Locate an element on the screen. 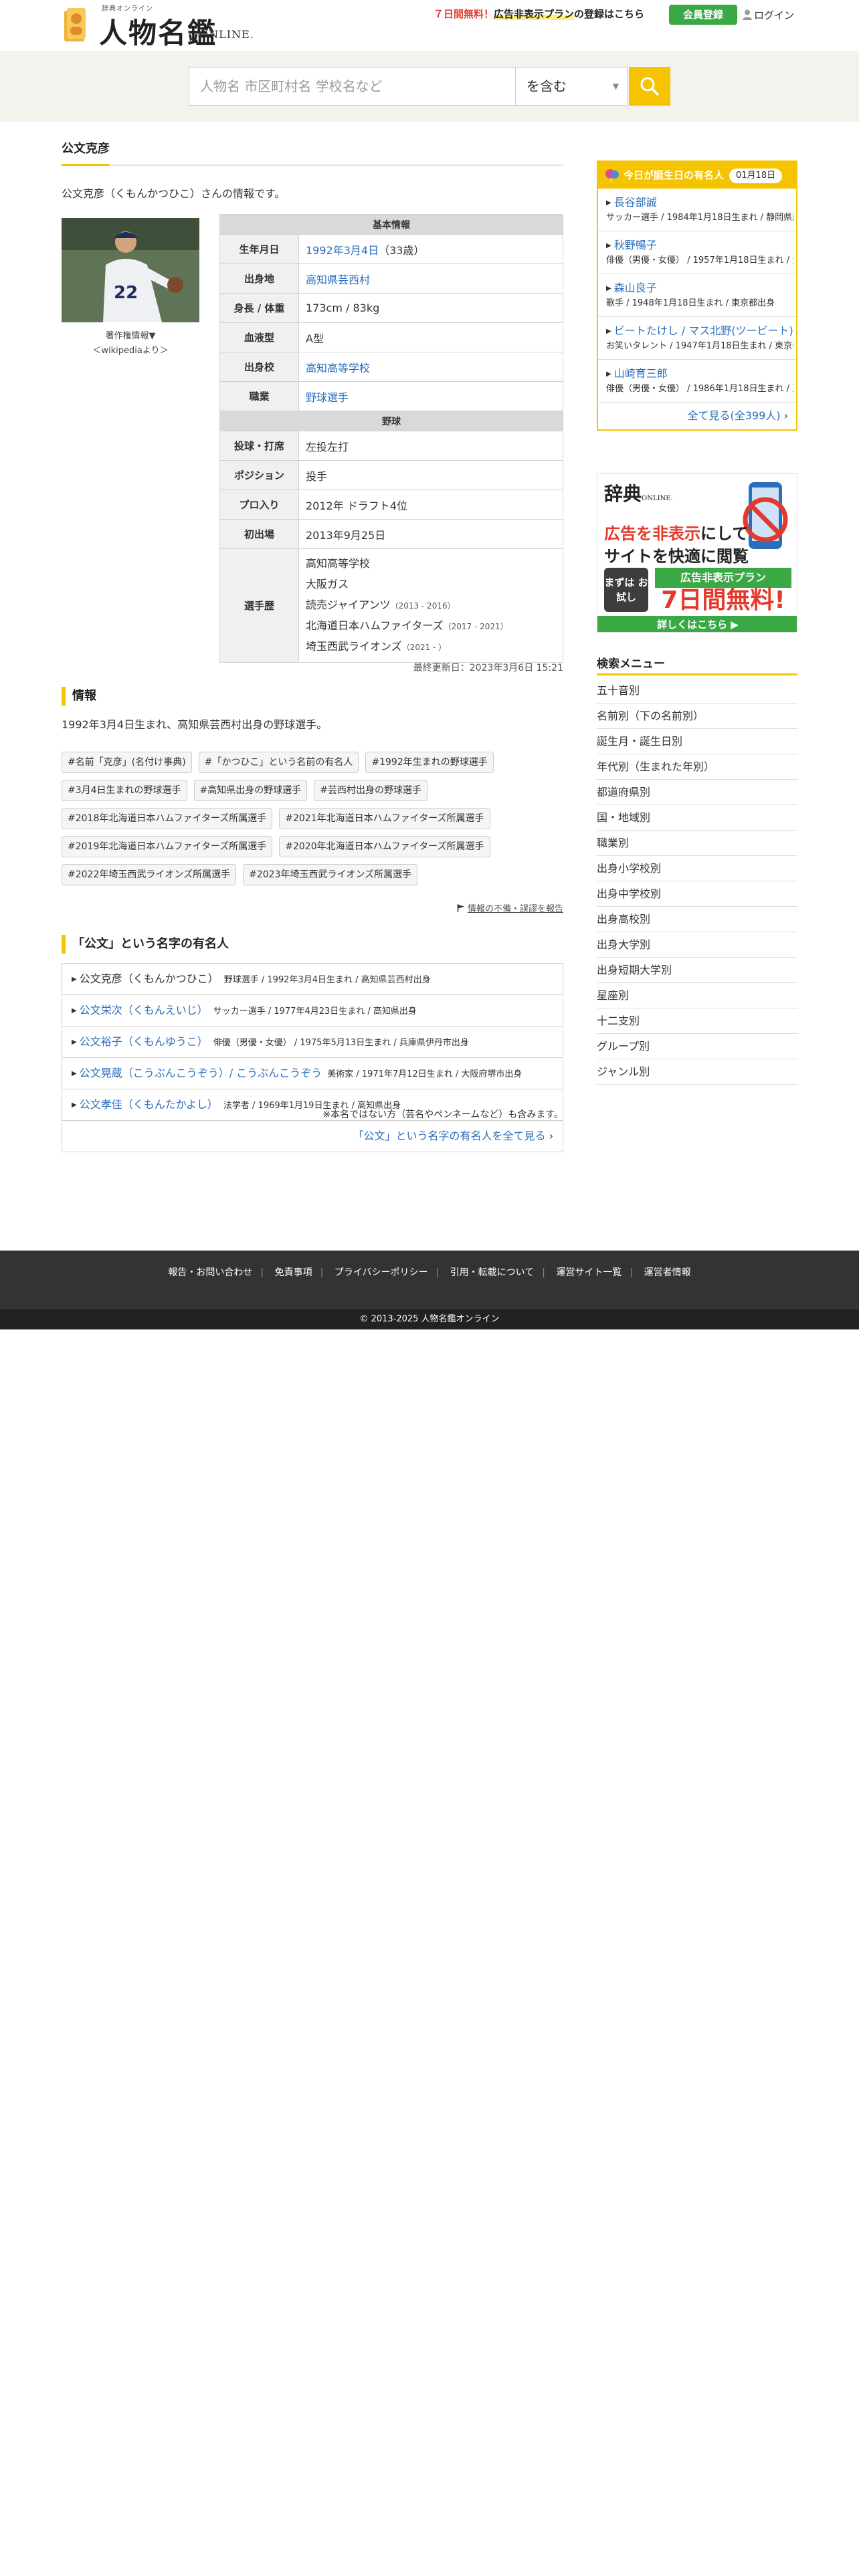  tag: #2020年北海道日本ハムファイターズ所属選手 is located at coordinates (384, 846).